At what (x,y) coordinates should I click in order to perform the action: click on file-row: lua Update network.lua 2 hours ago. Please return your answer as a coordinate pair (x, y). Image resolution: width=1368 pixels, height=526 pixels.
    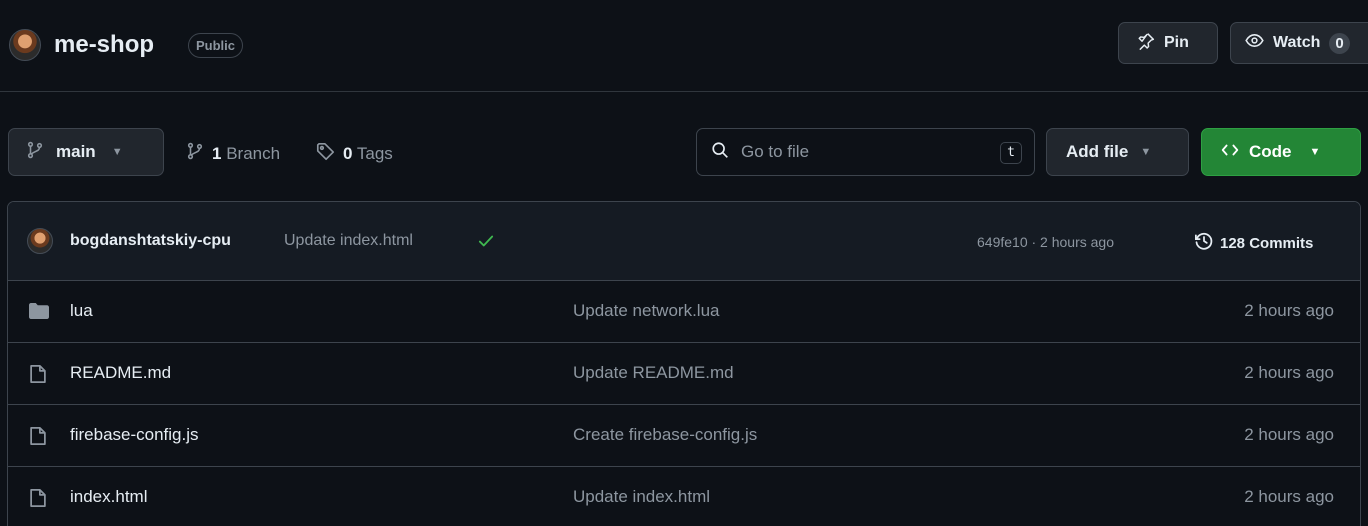
    Looking at the image, I should click on (684, 312).